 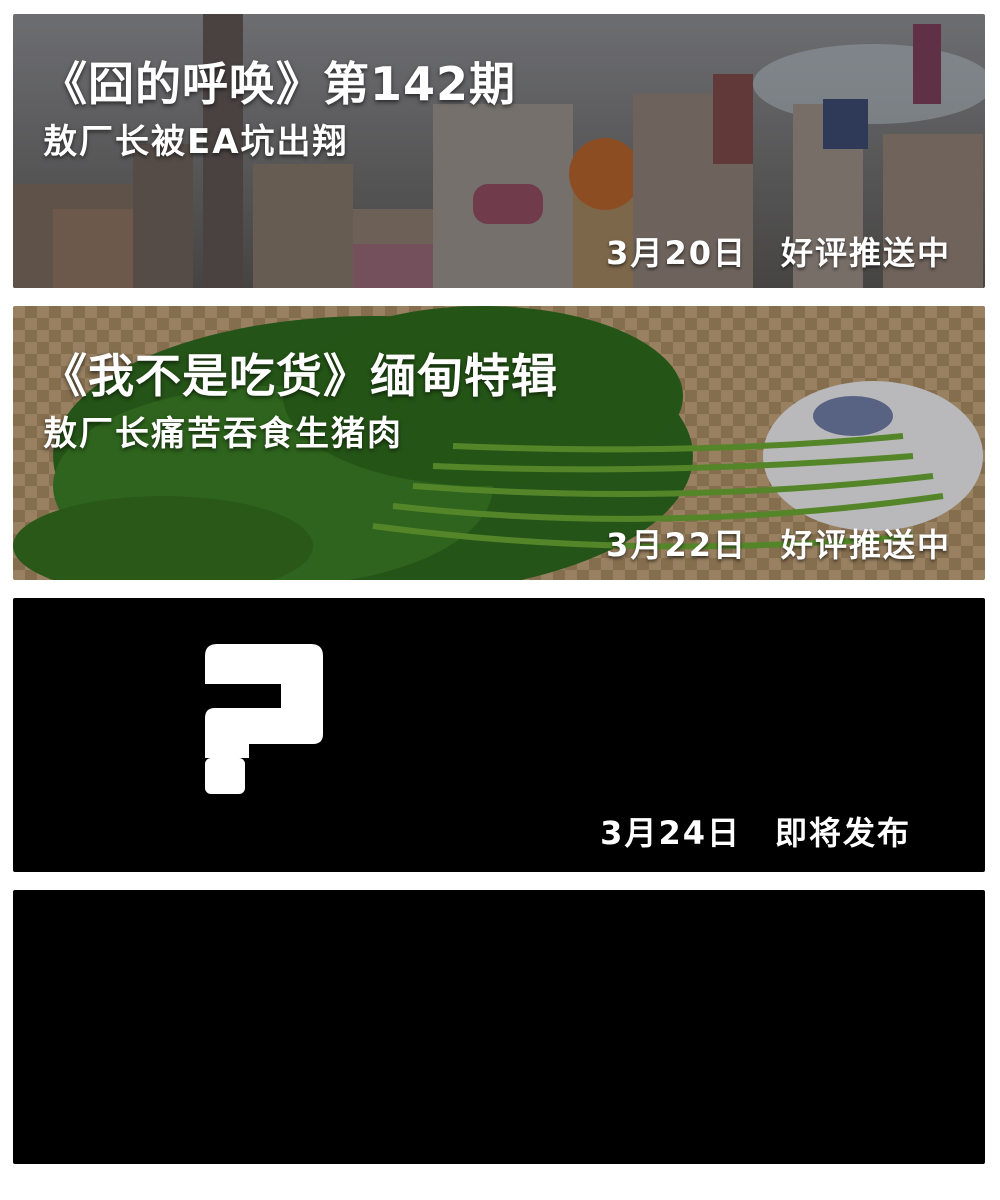 What do you see at coordinates (778, 251) in the screenshot?
I see `release-info: 3月20日 好评推送中` at bounding box center [778, 251].